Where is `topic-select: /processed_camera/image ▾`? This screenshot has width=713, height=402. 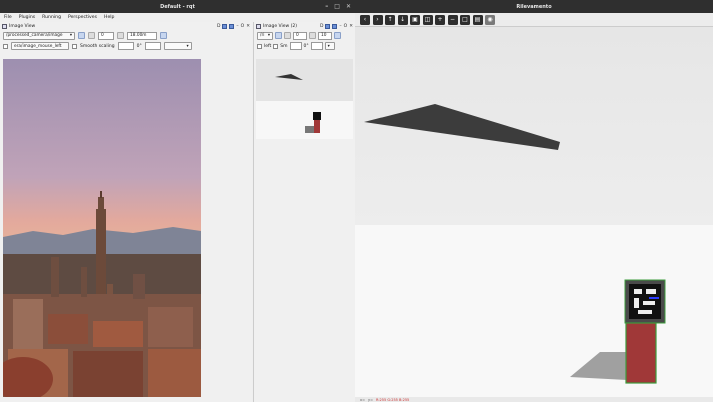
topic-select: /processed_camera/image ▾ is located at coordinates (39, 35).